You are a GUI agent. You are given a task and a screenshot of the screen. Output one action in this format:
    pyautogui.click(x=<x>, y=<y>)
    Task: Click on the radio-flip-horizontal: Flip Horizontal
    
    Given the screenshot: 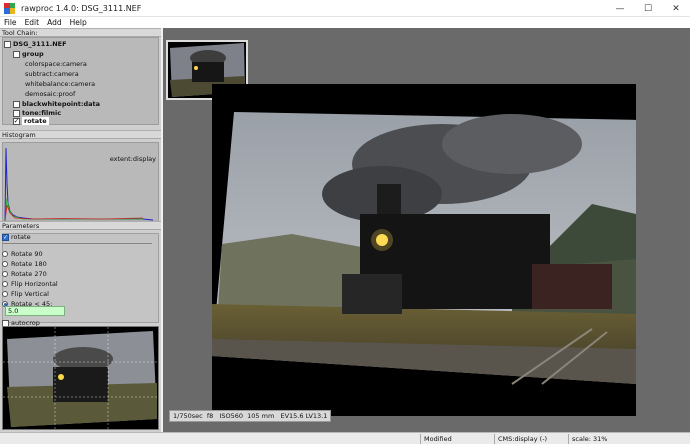 What is the action you would take?
    pyautogui.click(x=30, y=284)
    